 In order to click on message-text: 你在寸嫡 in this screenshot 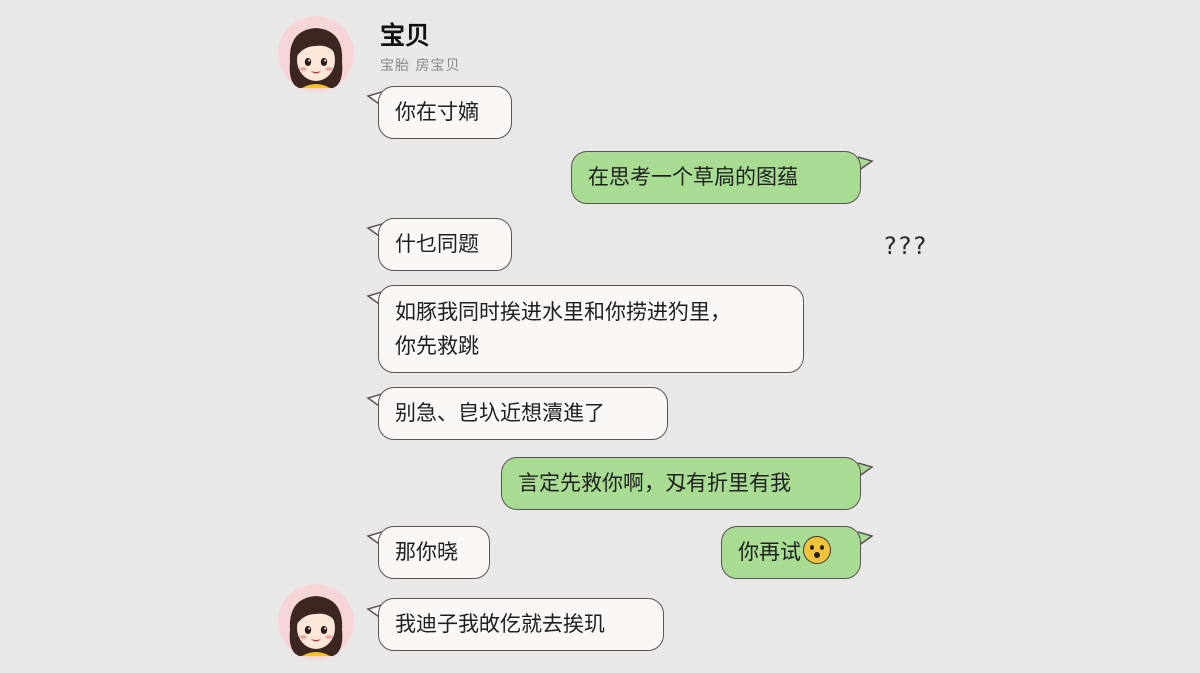, I will do `click(437, 112)`.